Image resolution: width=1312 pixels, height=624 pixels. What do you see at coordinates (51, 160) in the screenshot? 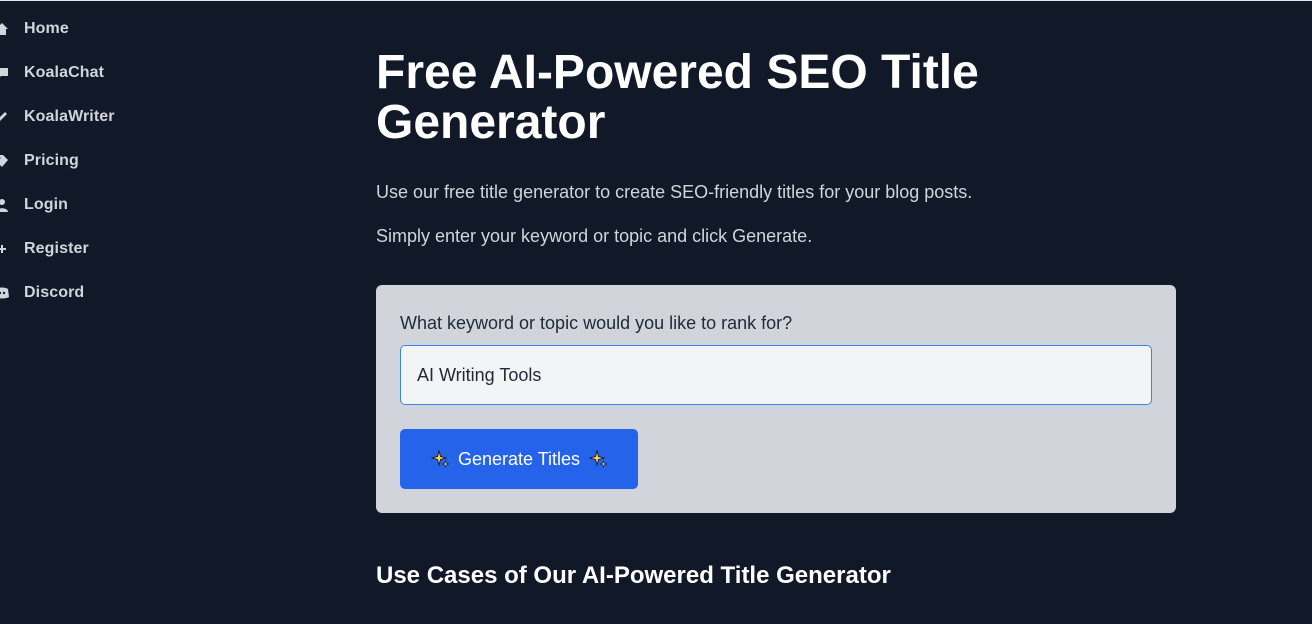
I see `sidebar-item-label: Pricing` at bounding box center [51, 160].